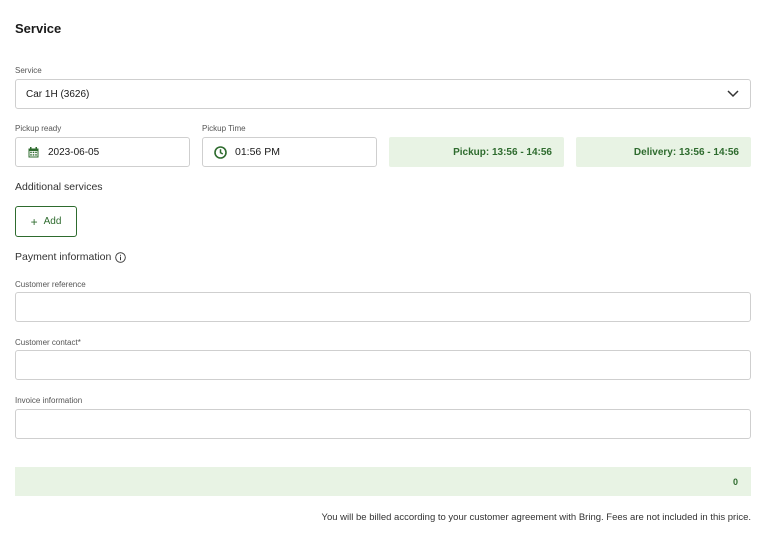  Describe the element at coordinates (52, 221) in the screenshot. I see `add-button-label: Add` at that location.